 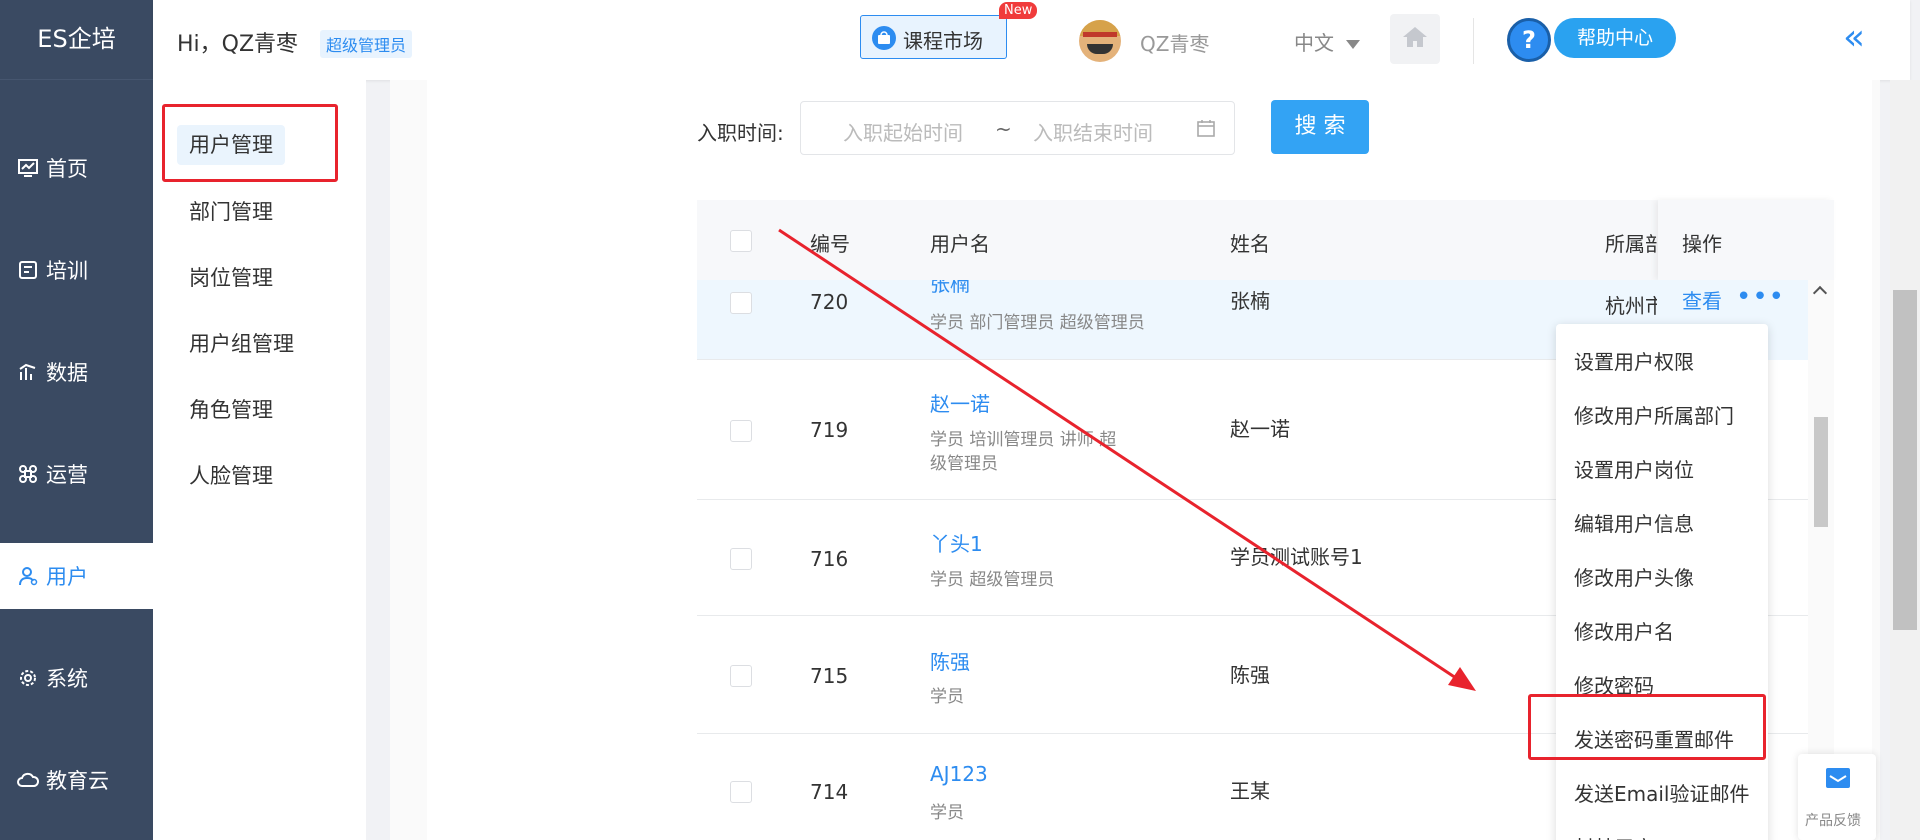 What do you see at coordinates (1634, 522) in the screenshot?
I see `menu-item-edit-user-info: 编辑用户信息` at bounding box center [1634, 522].